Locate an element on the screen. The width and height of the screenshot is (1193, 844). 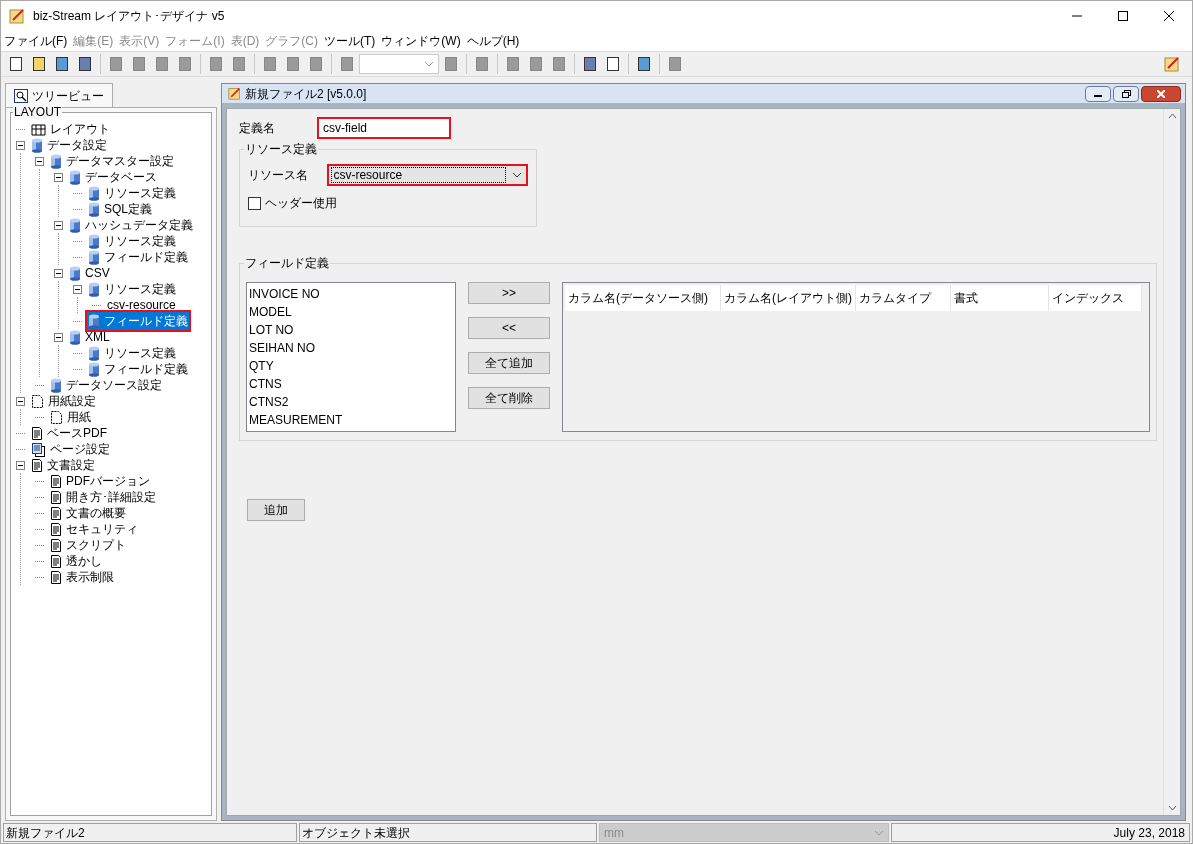
app-logo-icon is located at coordinates (17, 16).